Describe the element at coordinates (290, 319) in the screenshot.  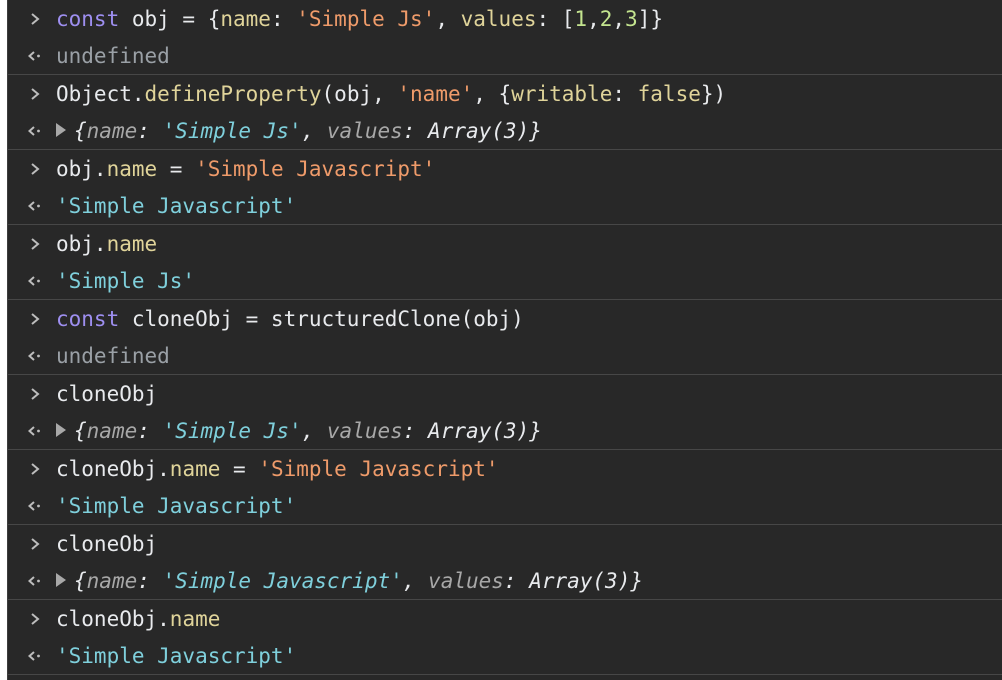
I see `console-input-code: const cloneObj = structuredClone(obj)` at that location.